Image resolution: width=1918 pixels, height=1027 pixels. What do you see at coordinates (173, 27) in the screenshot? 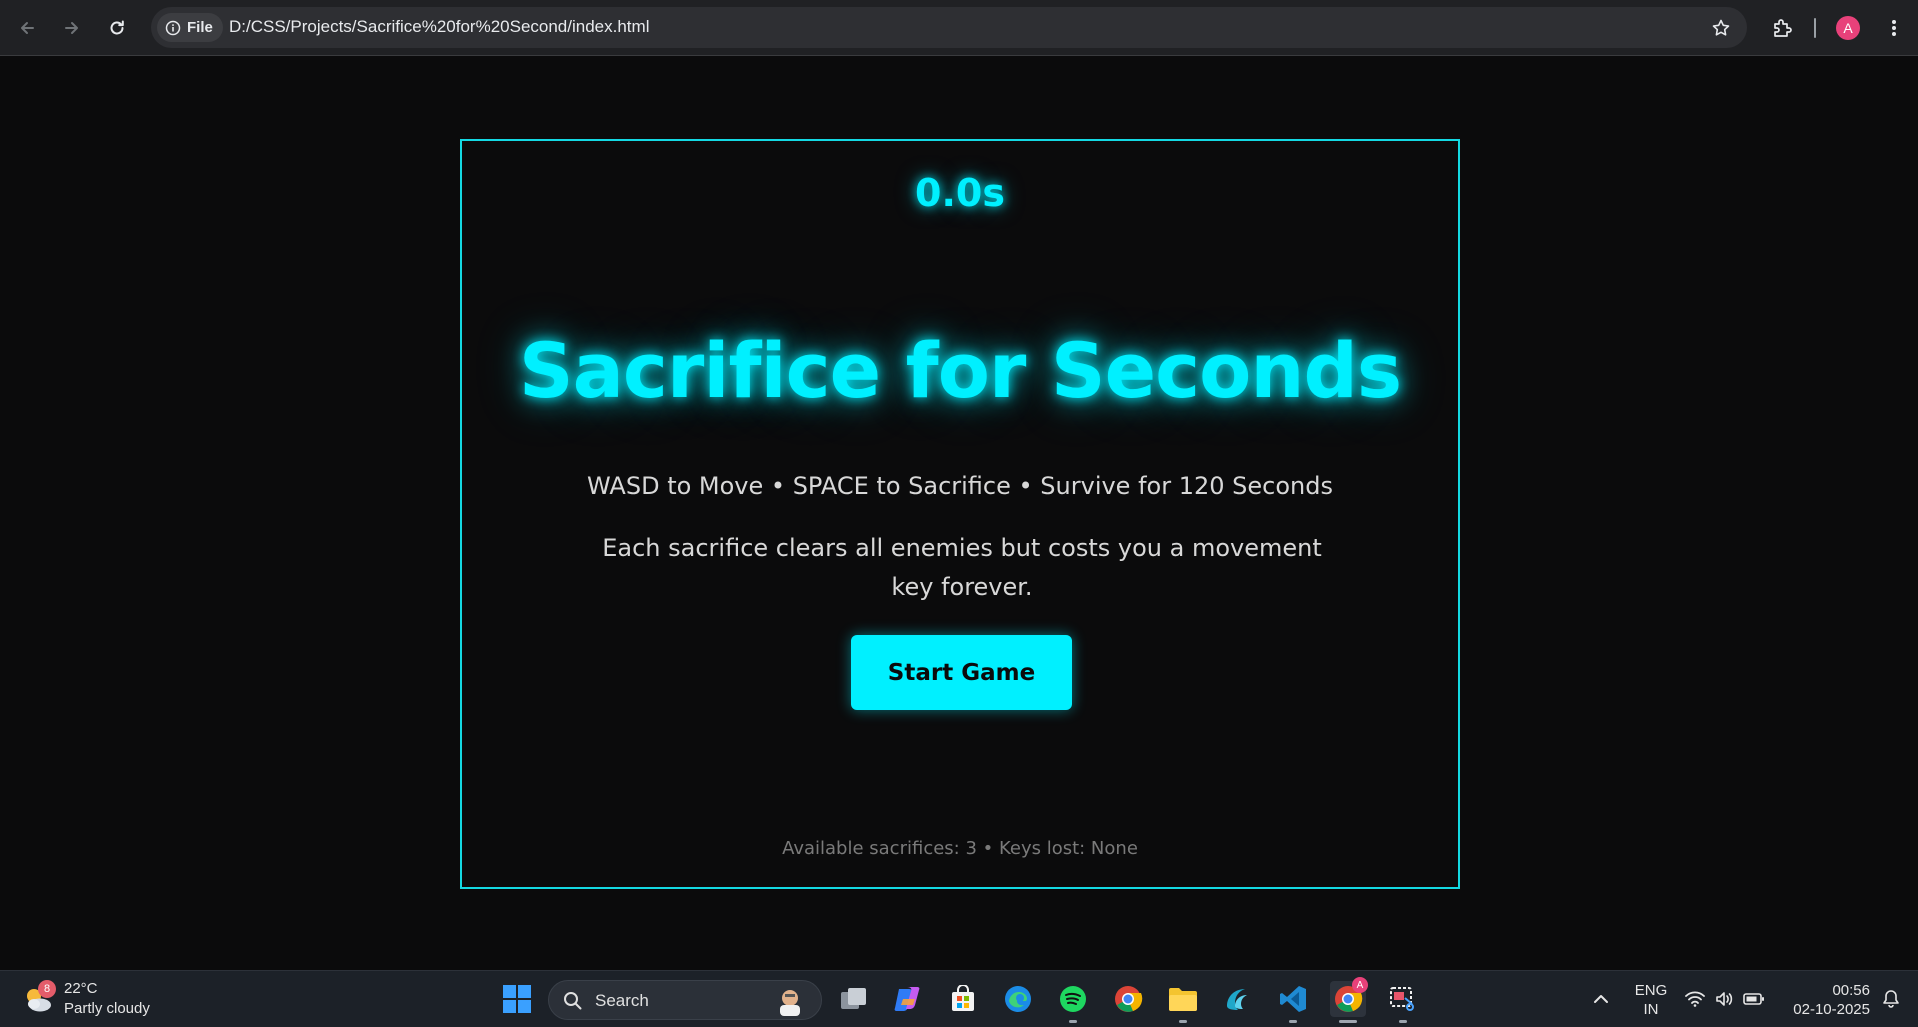
I see `info-icon` at bounding box center [173, 27].